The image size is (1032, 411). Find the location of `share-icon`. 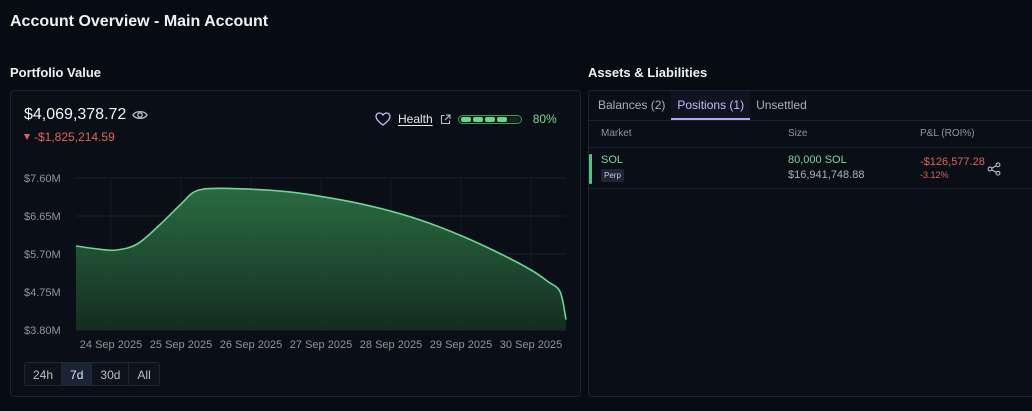

share-icon is located at coordinates (994, 169).